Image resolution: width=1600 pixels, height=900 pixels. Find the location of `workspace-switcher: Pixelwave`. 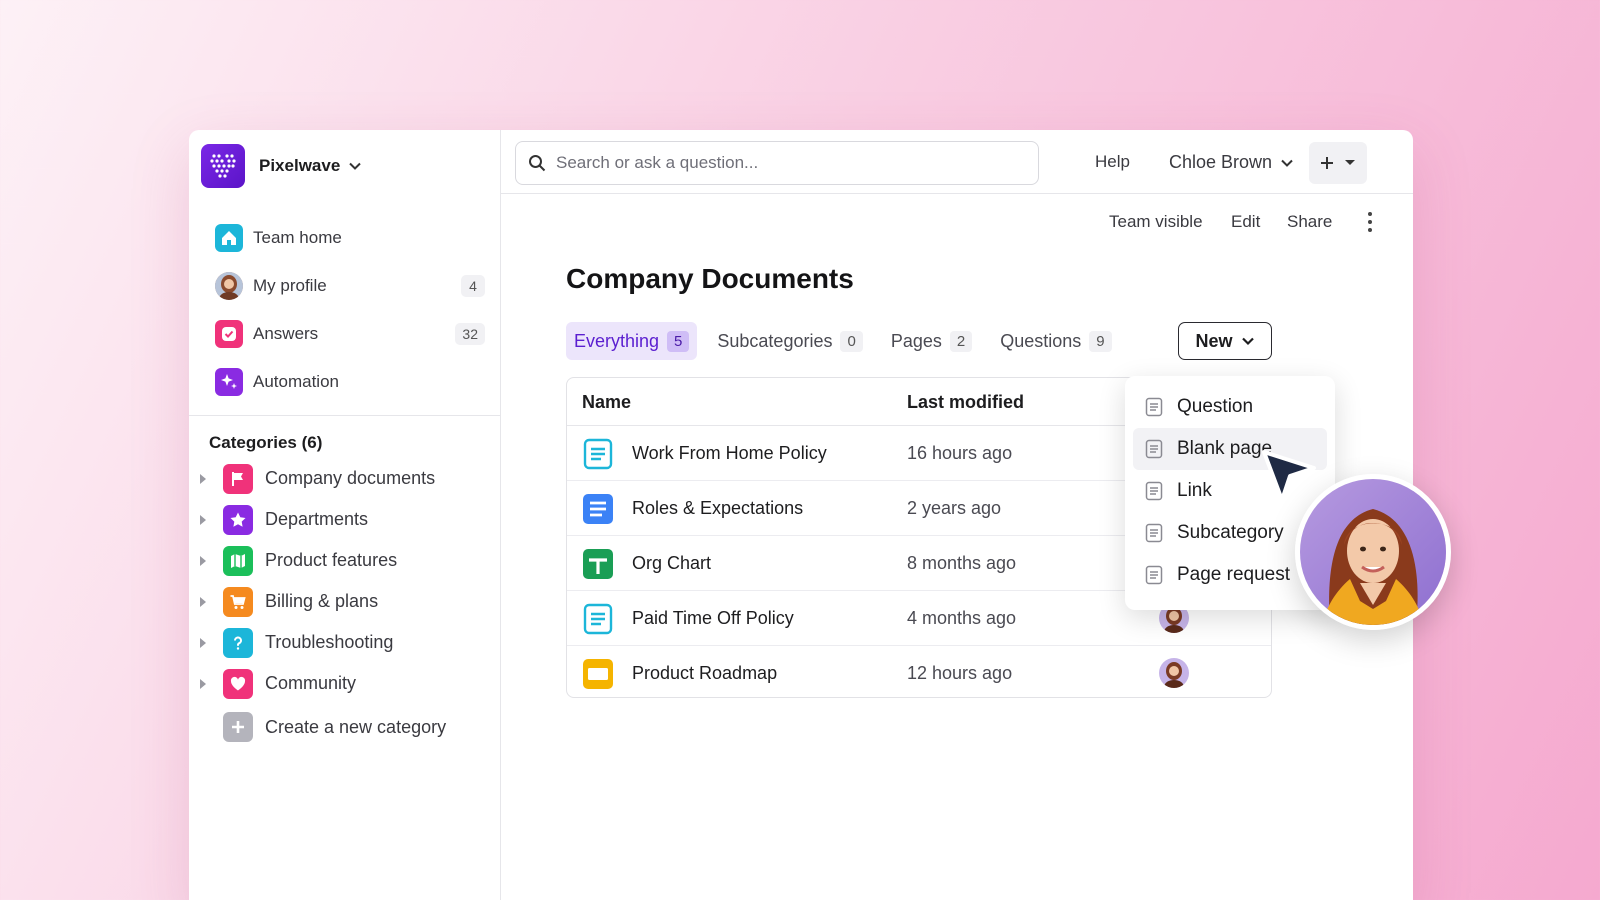

workspace-switcher: Pixelwave is located at coordinates (281, 166).